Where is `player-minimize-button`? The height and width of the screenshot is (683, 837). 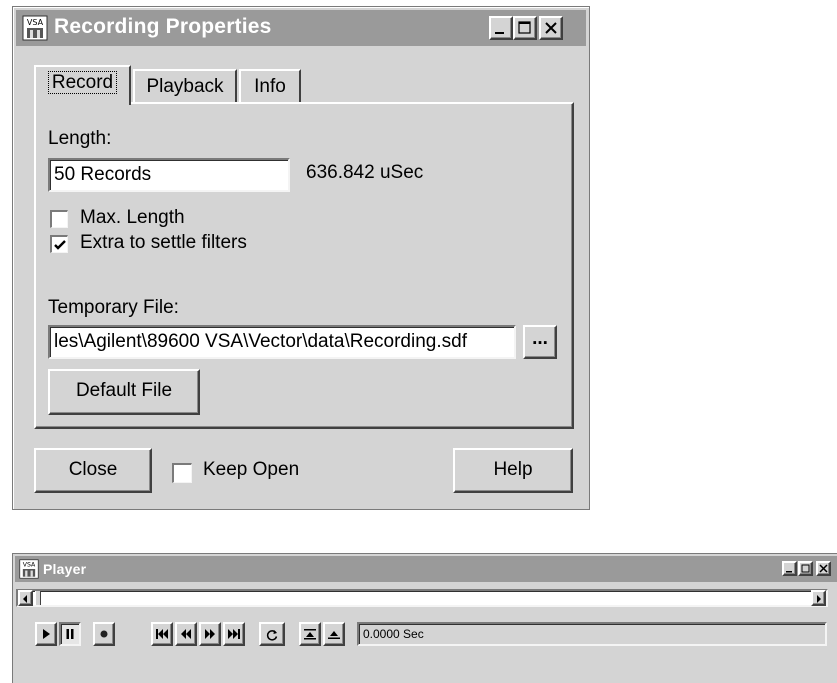 player-minimize-button is located at coordinates (789, 568).